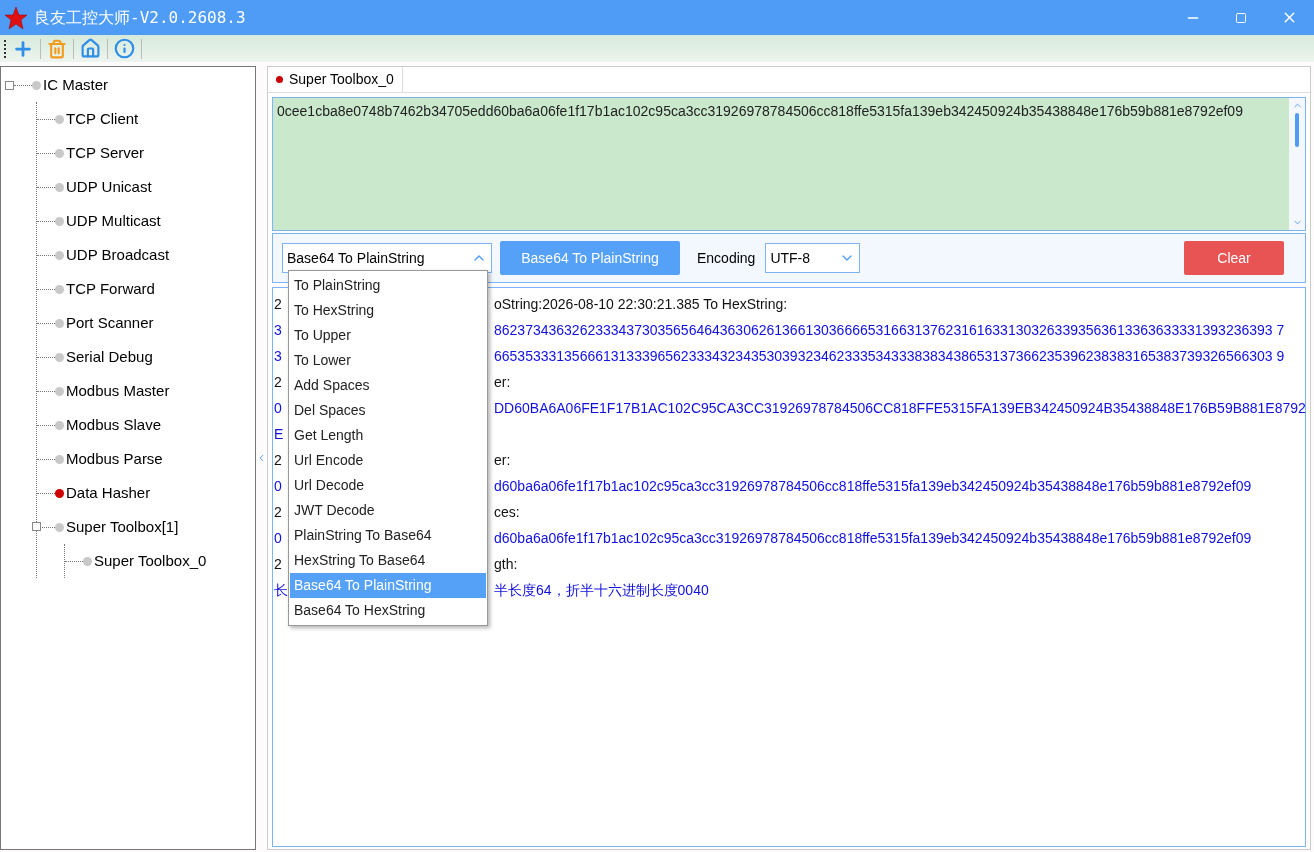 The height and width of the screenshot is (852, 1314). Describe the element at coordinates (890, 356) in the screenshot. I see `log-text: 6653533313566613133396562333432343530393234623335343338383438653137366235396238383165383739326566303 9` at that location.